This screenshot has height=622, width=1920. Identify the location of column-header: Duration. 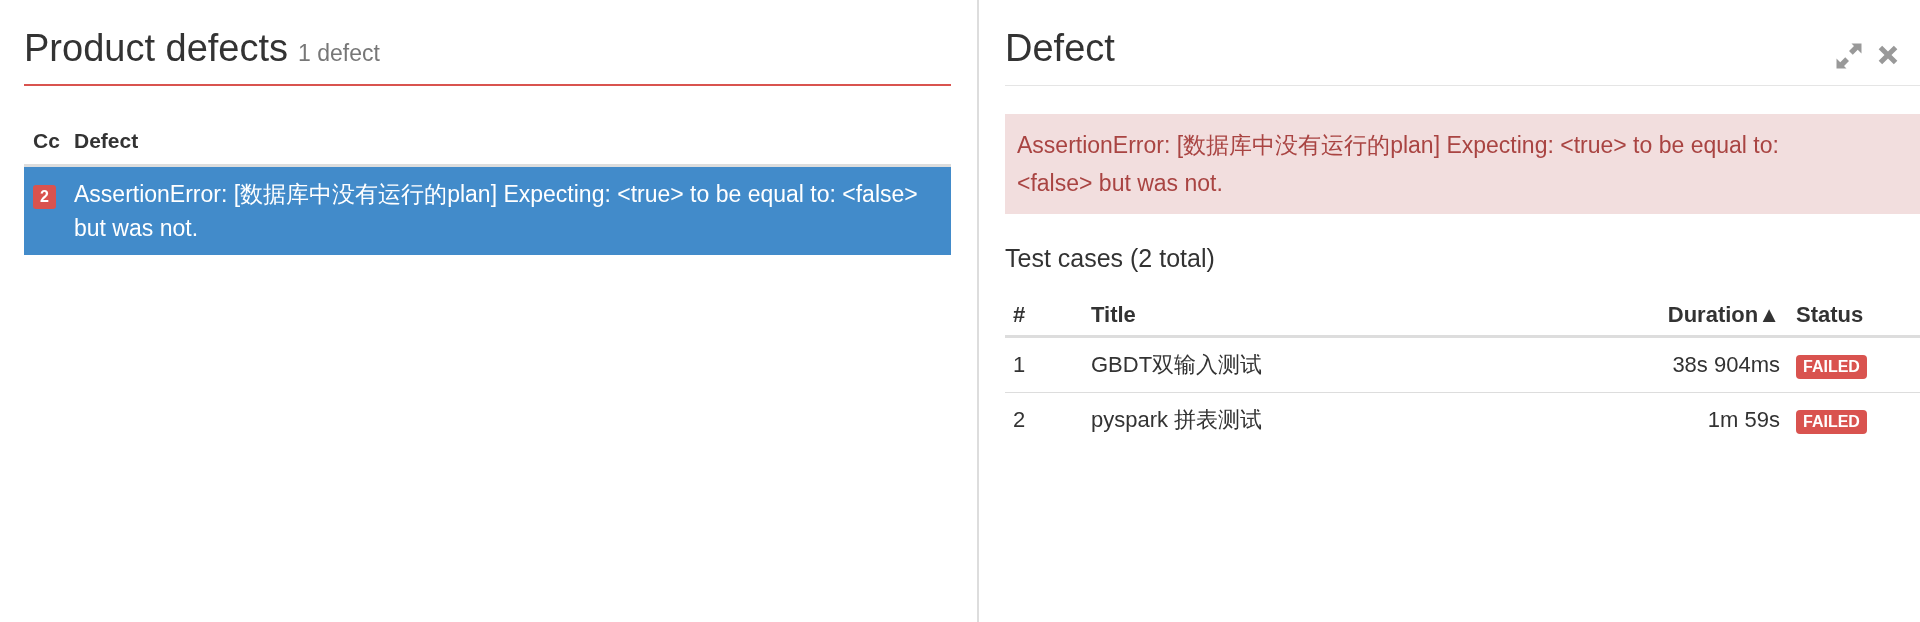
(1713, 314).